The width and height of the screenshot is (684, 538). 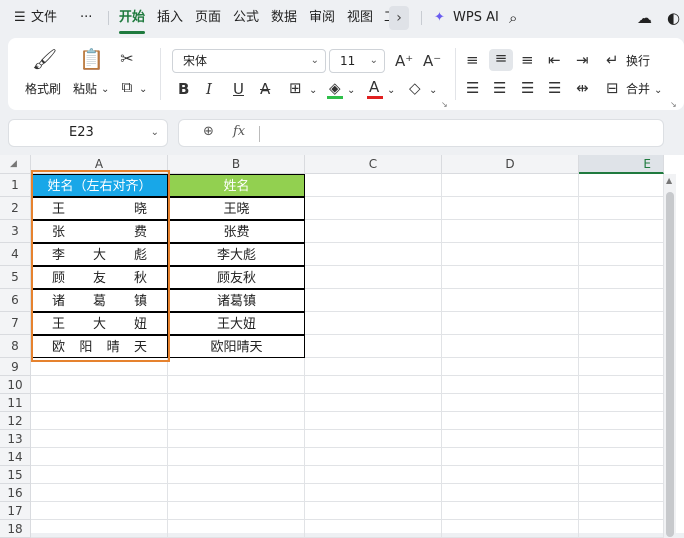 I want to click on row-header: 3, so click(x=15, y=231).